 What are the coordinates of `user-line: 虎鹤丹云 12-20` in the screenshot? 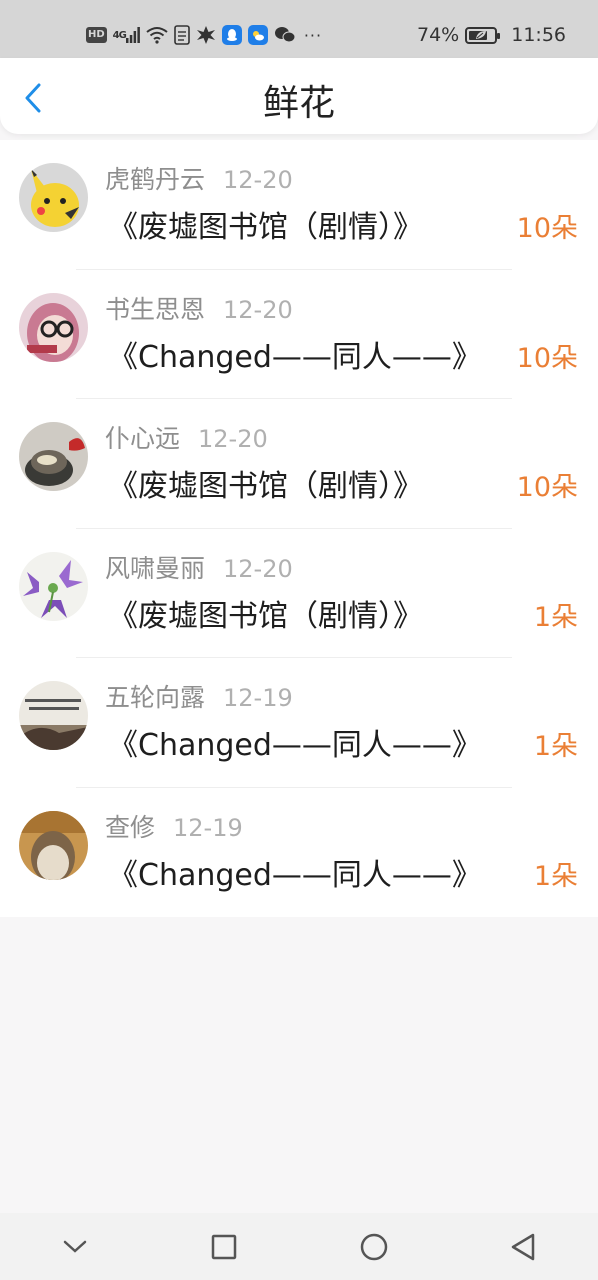 It's located at (199, 178).